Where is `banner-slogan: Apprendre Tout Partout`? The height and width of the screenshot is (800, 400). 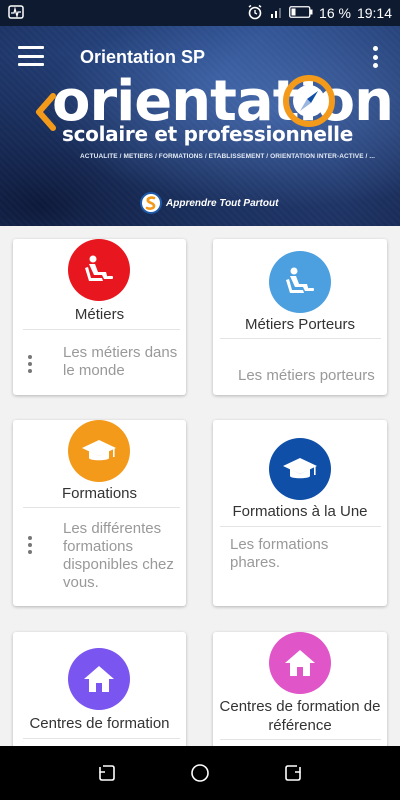 banner-slogan: Apprendre Tout Partout is located at coordinates (209, 203).